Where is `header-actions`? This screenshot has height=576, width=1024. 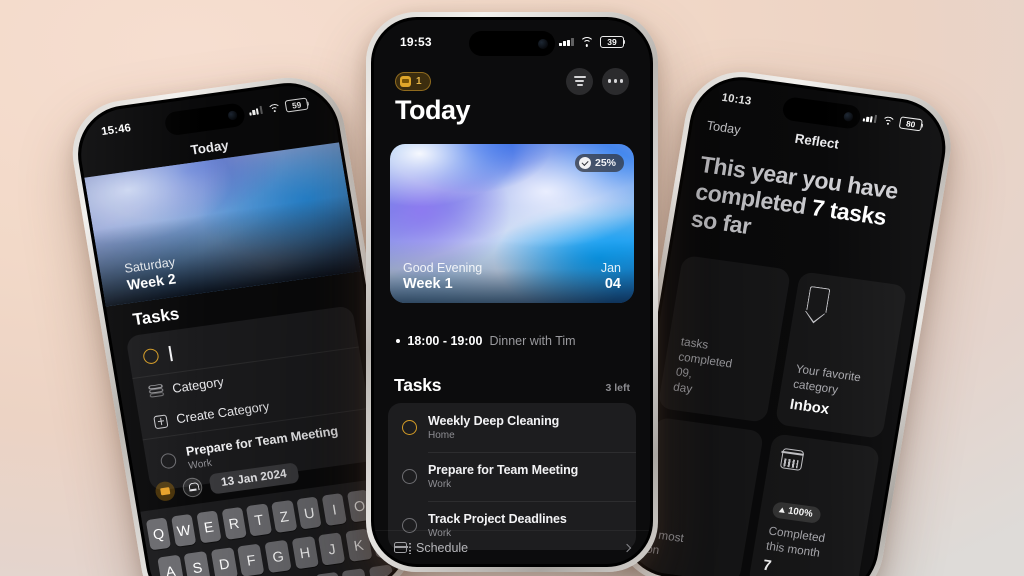 header-actions is located at coordinates (597, 81).